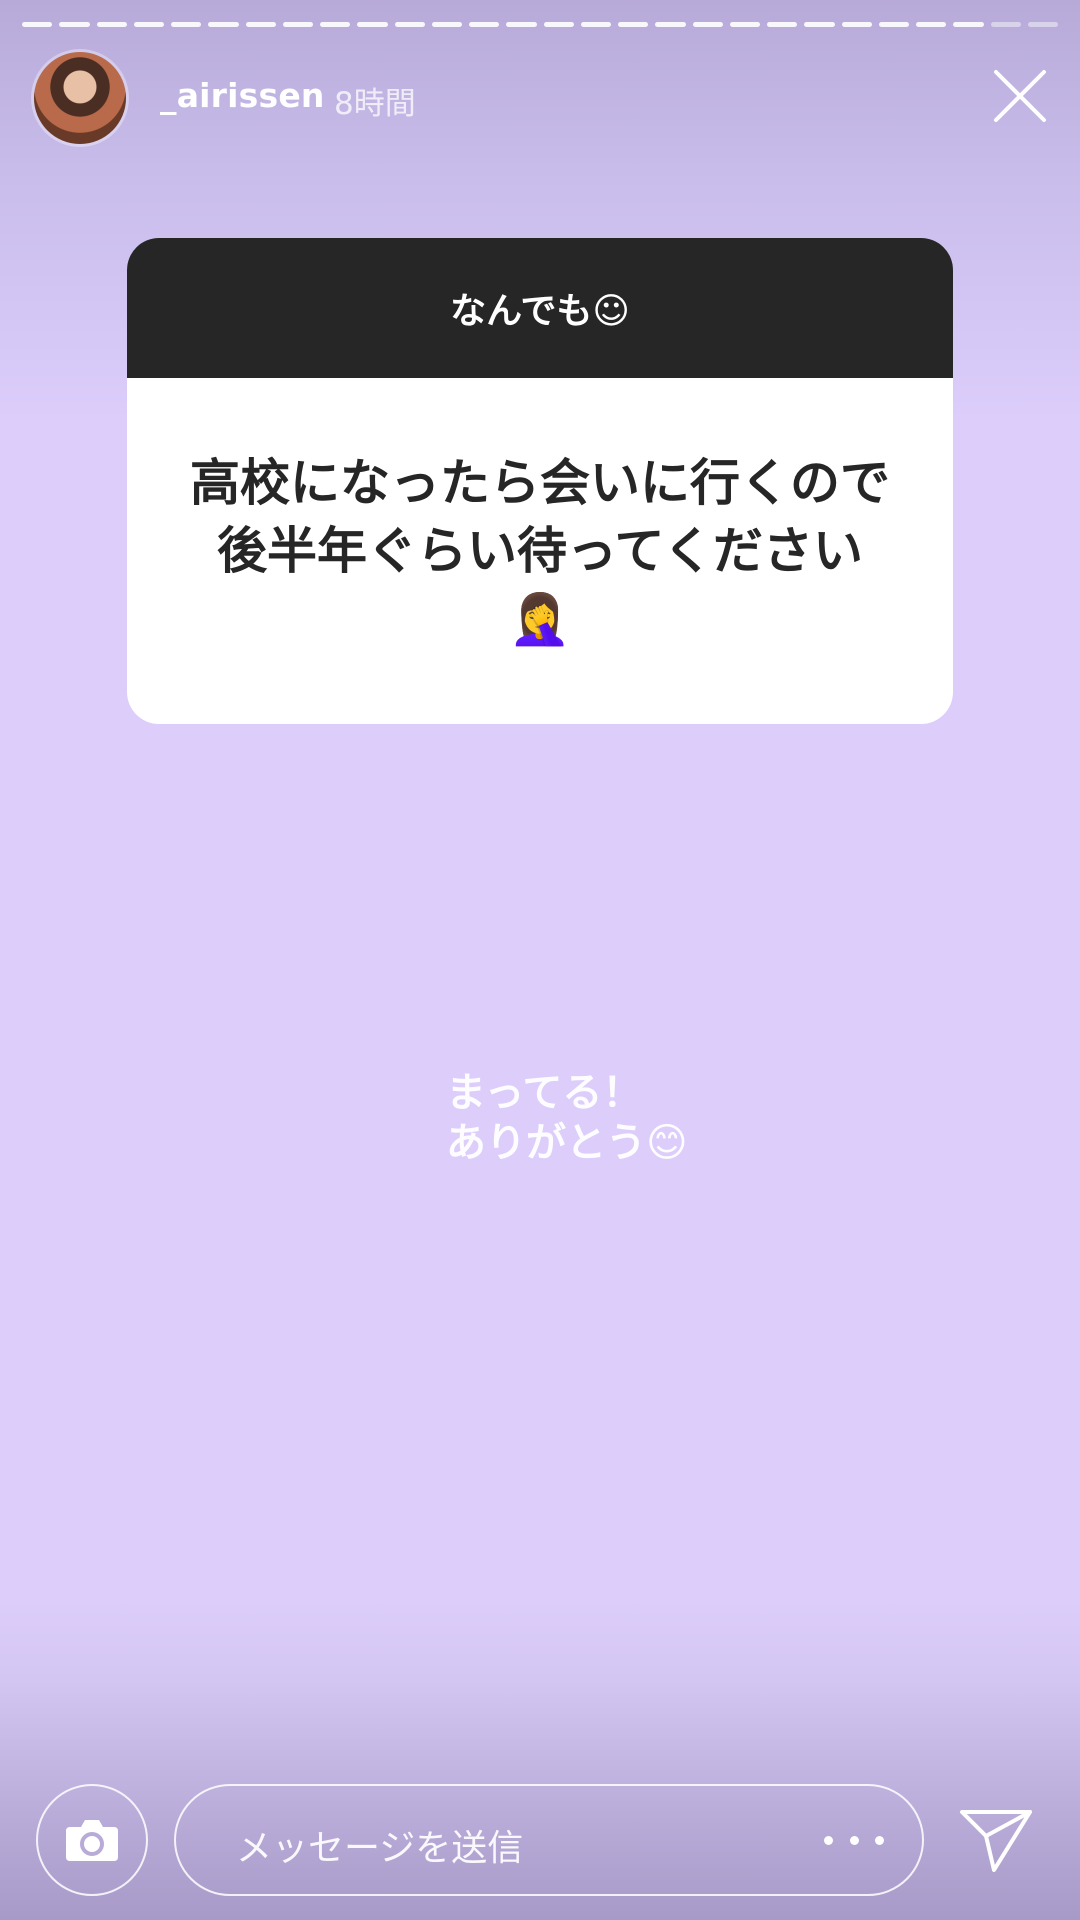 This screenshot has width=1080, height=1920. I want to click on more-icon, so click(854, 1840).